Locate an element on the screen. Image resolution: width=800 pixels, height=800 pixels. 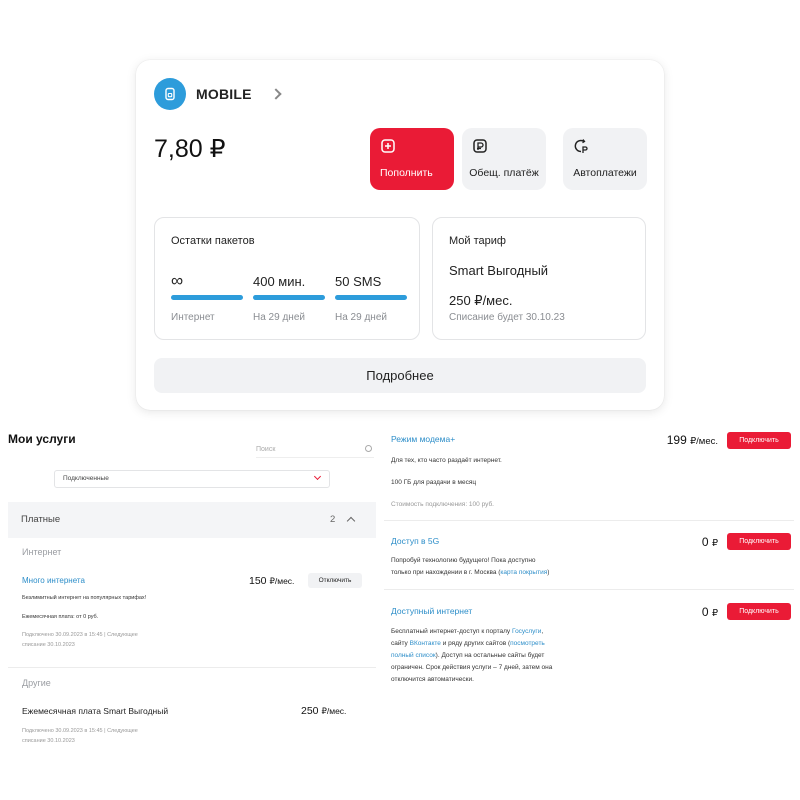
gosuslugi-link: Госуслуги is located at coordinates (526, 631).